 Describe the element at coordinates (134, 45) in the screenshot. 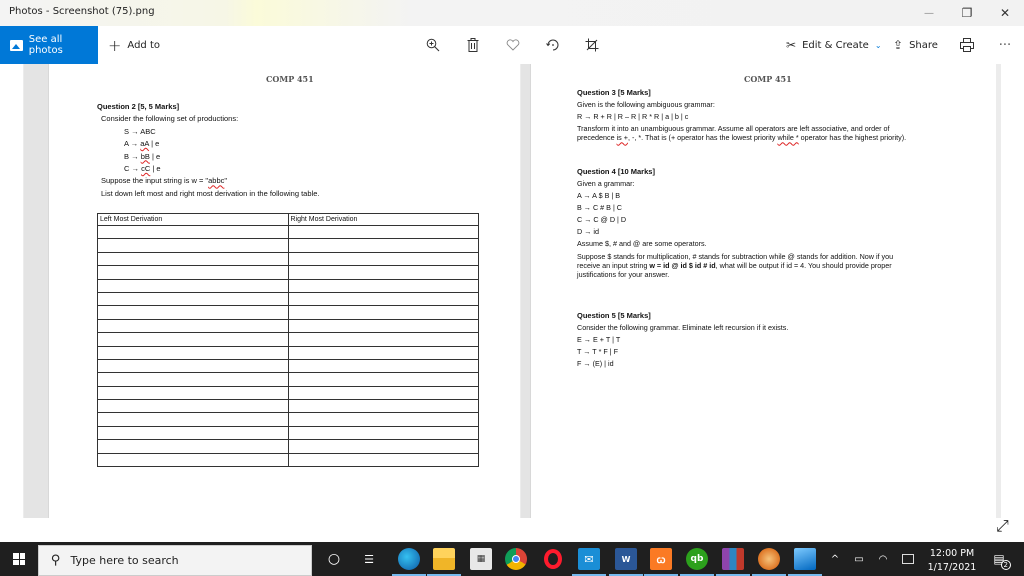

I see `add-to-button: + Add to` at that location.